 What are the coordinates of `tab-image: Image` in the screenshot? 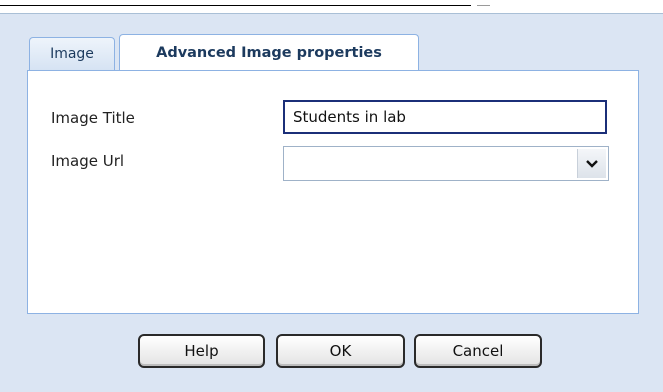 It's located at (72, 53).